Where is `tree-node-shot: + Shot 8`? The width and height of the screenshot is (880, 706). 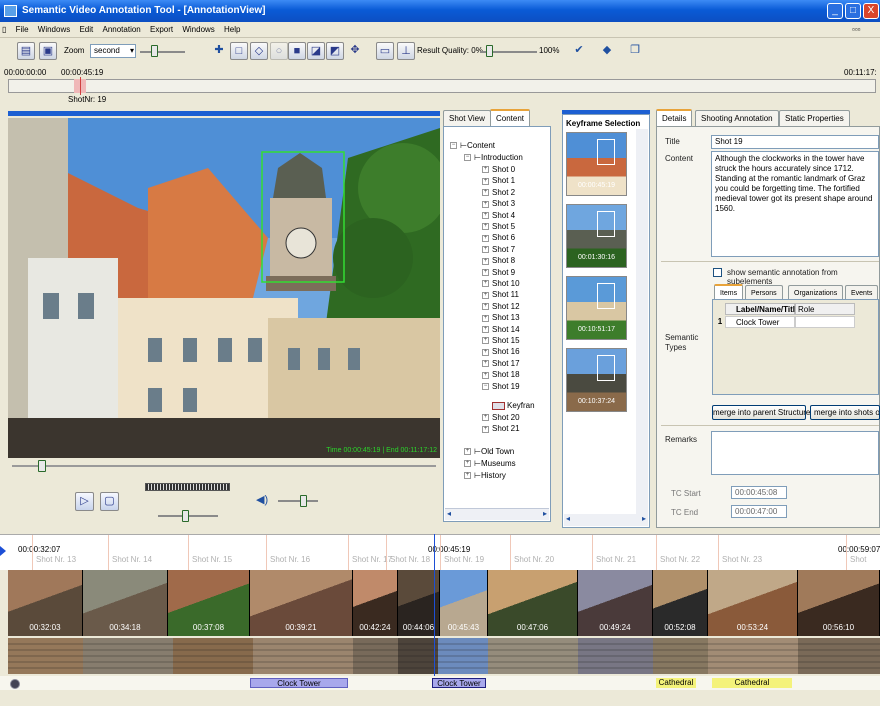
tree-node-shot: + Shot 8 is located at coordinates (498, 261).